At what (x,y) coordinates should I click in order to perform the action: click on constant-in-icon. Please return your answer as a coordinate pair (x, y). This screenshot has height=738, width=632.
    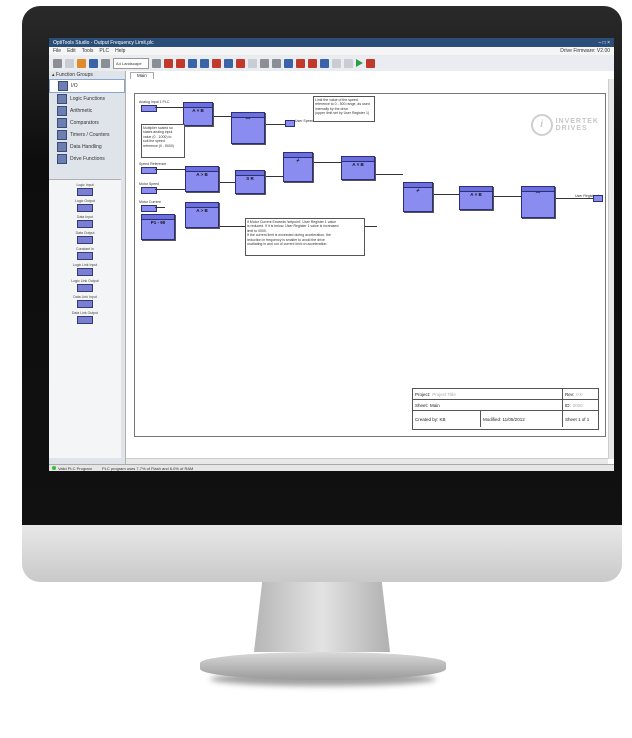
    Looking at the image, I should click on (85, 256).